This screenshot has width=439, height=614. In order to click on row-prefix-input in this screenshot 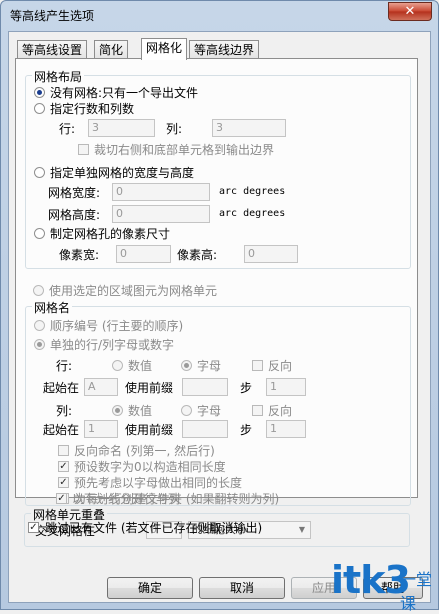, I will do `click(205, 387)`.